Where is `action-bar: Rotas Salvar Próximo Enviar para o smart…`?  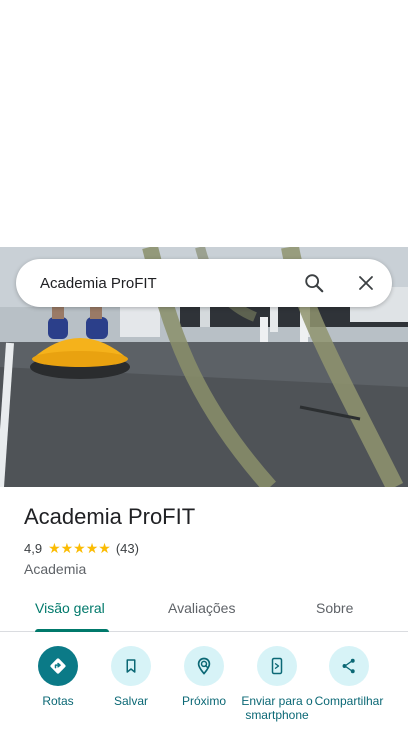
action-bar: Rotas Salvar Próximo Enviar para o smart… is located at coordinates (204, 690).